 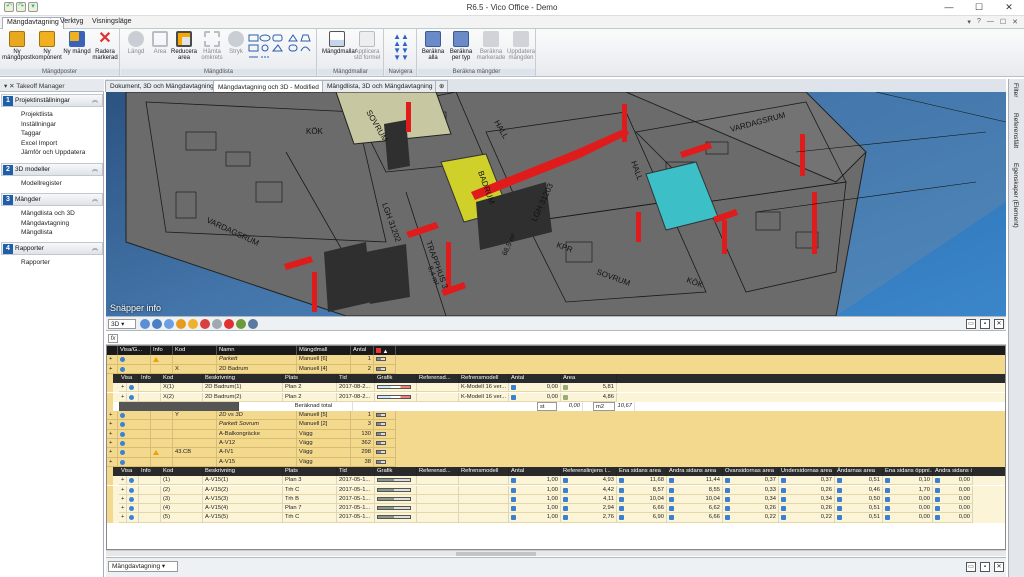 What do you see at coordinates (52, 224) in the screenshot?
I see `sidebar-item-mangdavtagning: Mängdavtagning` at bounding box center [52, 224].